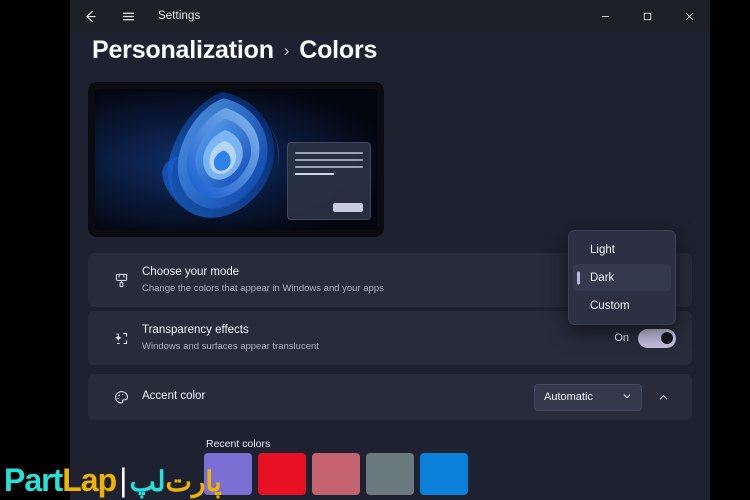 This screenshot has width=750, height=500. I want to click on watermark-bar: |, so click(123, 480).